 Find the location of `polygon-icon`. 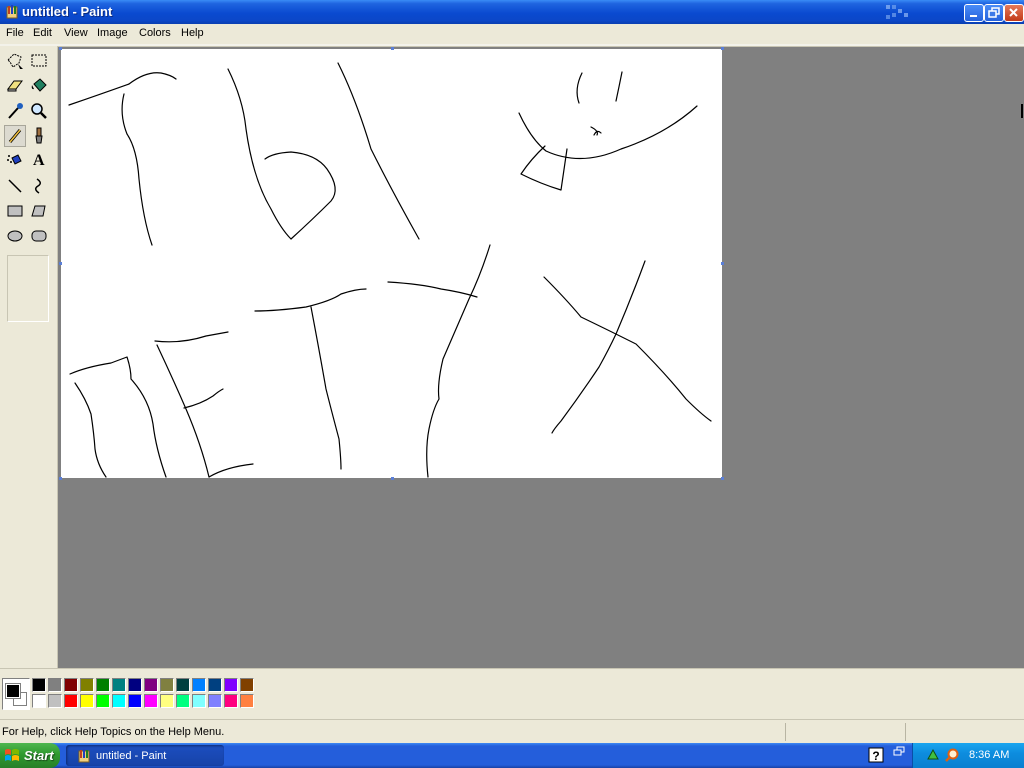

polygon-icon is located at coordinates (38, 211).